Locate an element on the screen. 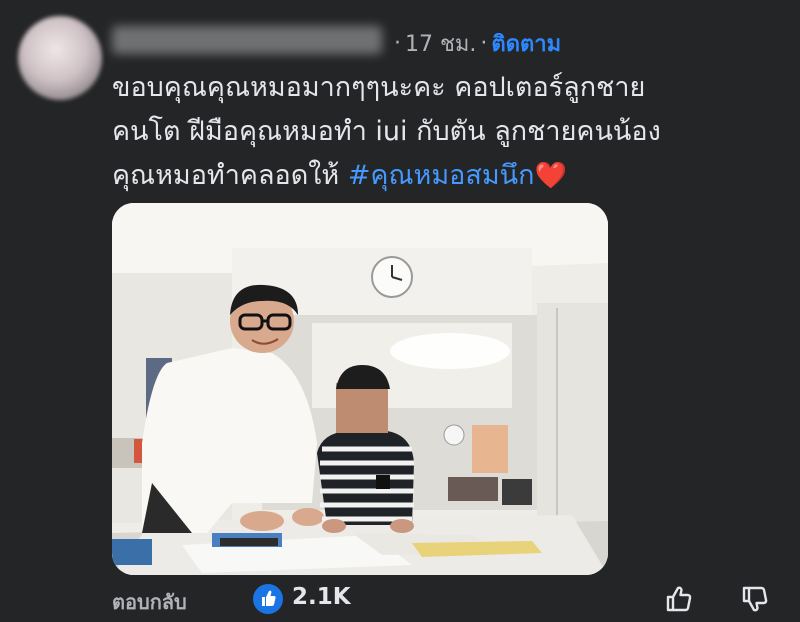 The image size is (800, 622). commenter-avatar is located at coordinates (60, 58).